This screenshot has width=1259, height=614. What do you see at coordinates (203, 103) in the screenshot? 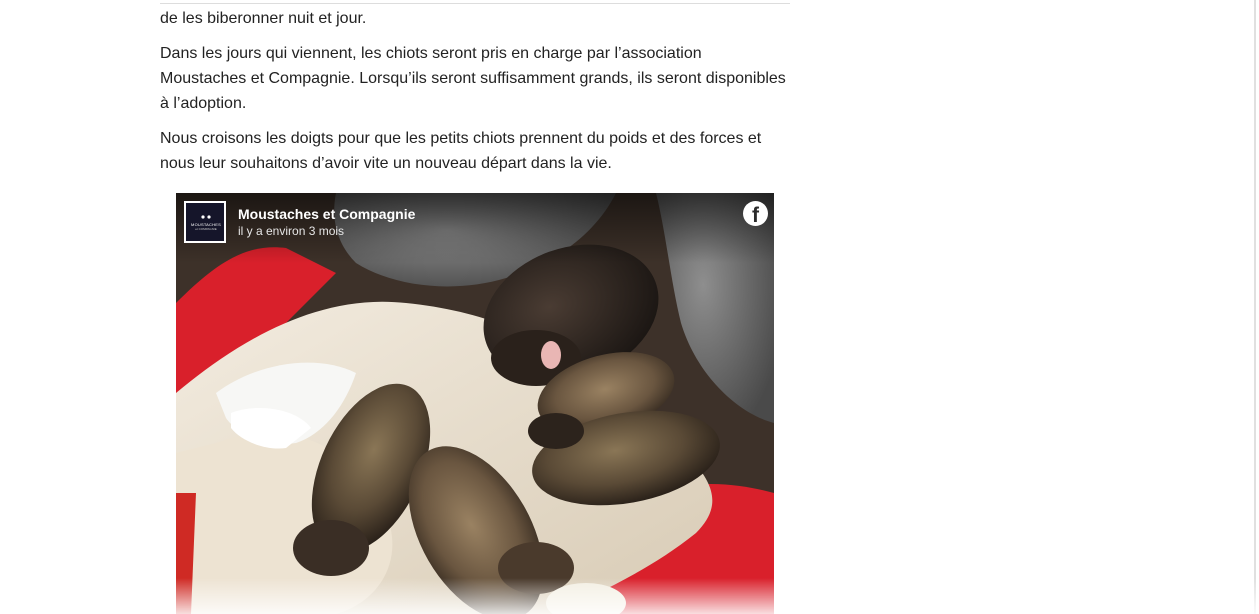
I see `paragraph-2-line-3: à l’adoption.` at bounding box center [203, 103].